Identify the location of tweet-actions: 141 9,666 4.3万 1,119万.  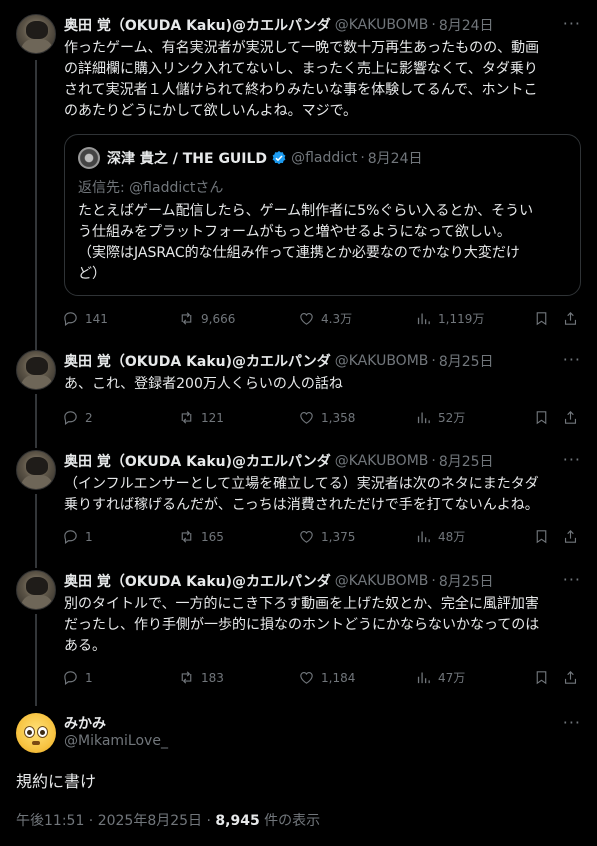
(322, 320).